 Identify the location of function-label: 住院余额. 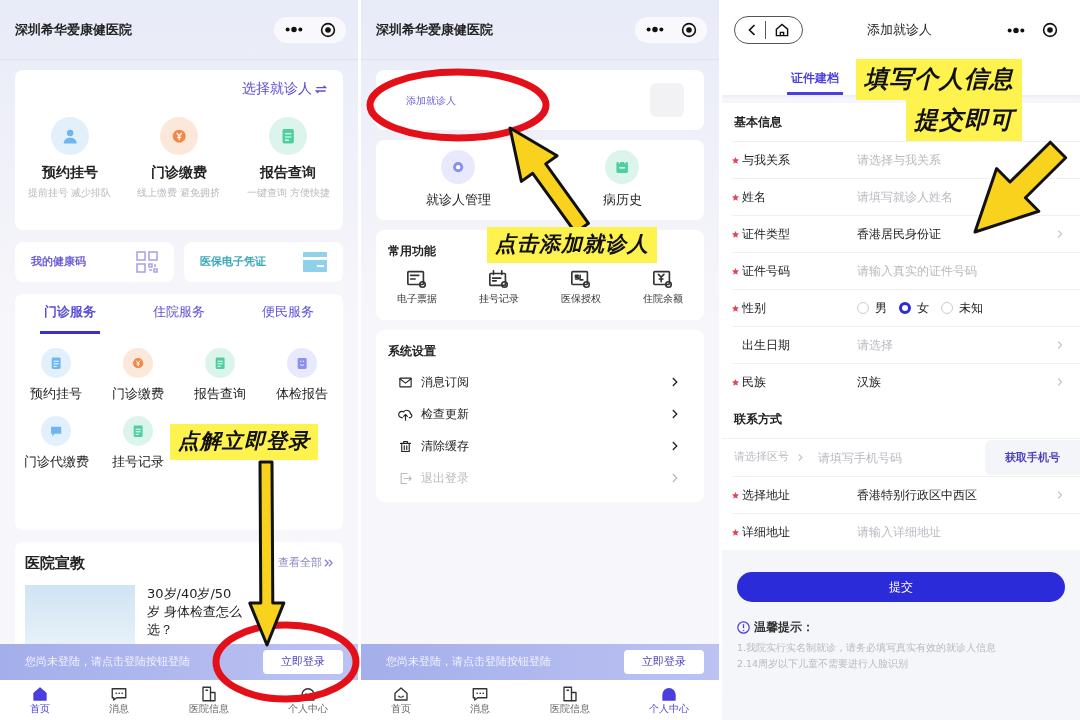
(663, 299).